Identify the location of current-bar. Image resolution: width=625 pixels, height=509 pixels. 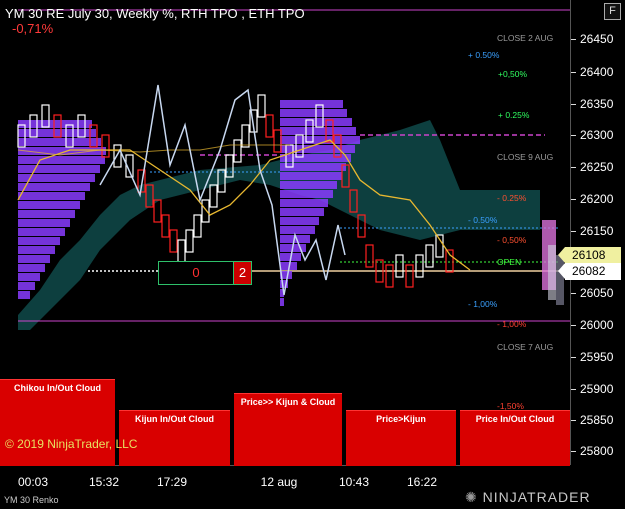
(552, 272).